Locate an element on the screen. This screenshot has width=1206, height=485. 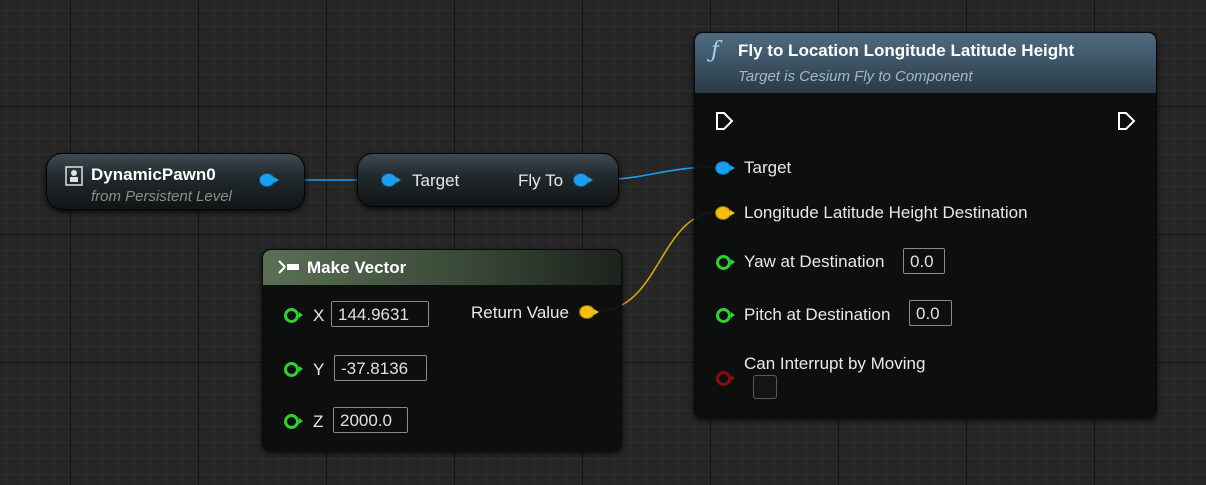
yaw-input-pin is located at coordinates (725, 262).